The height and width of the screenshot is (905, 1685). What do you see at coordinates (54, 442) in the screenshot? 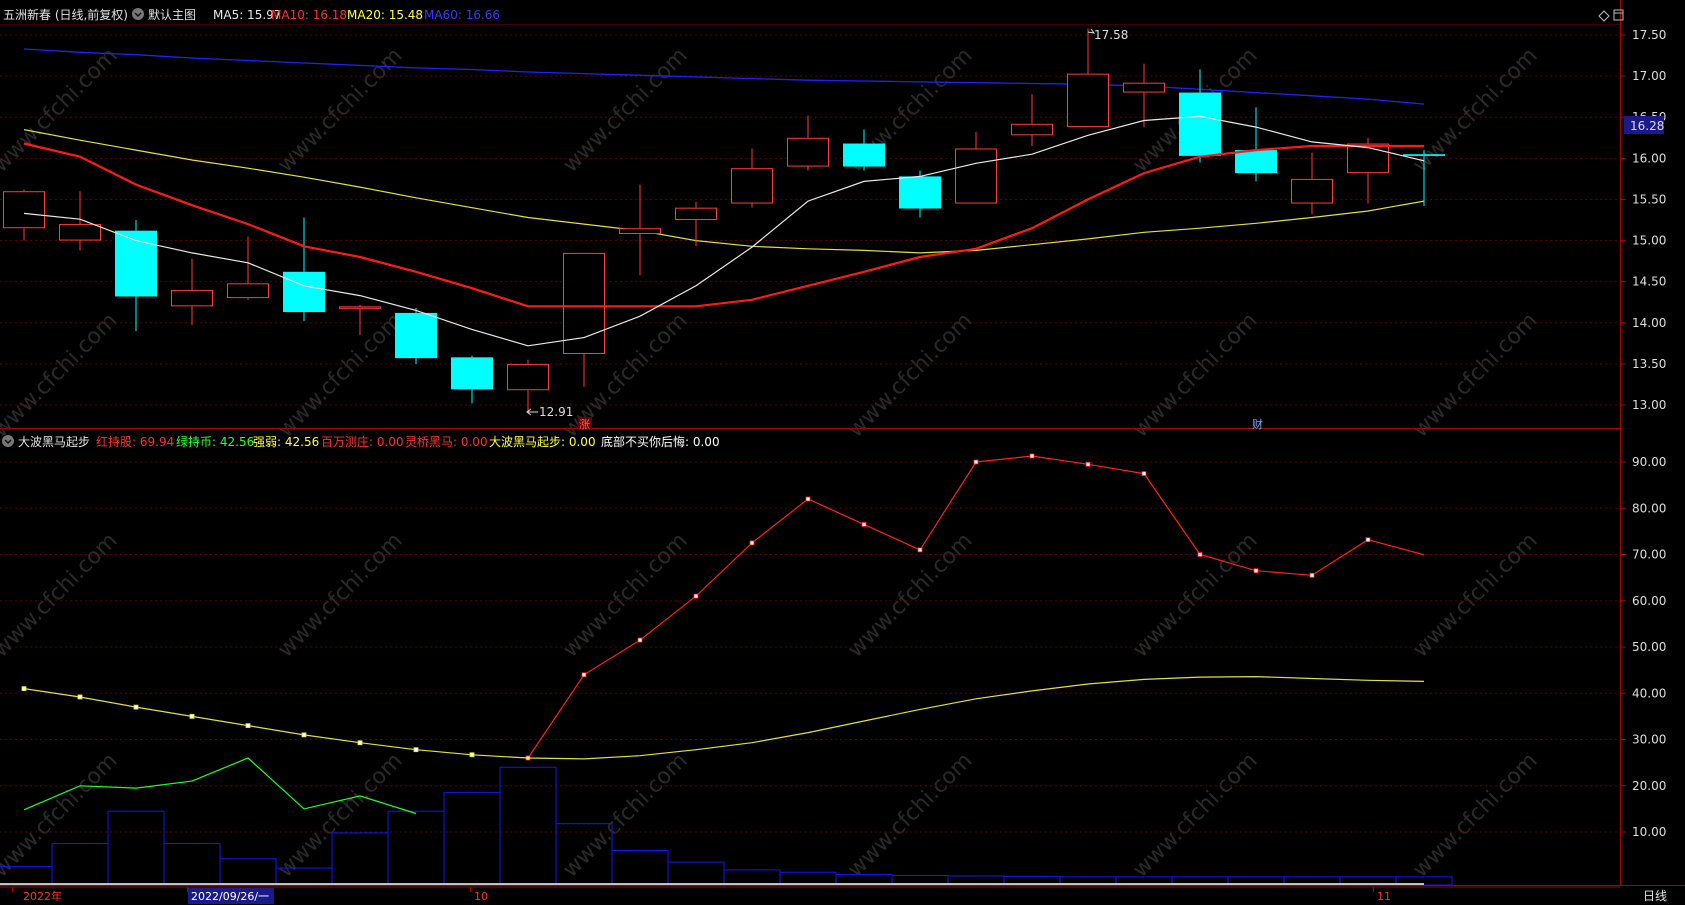
I see `indicator-name: 大波黑马起步` at bounding box center [54, 442].